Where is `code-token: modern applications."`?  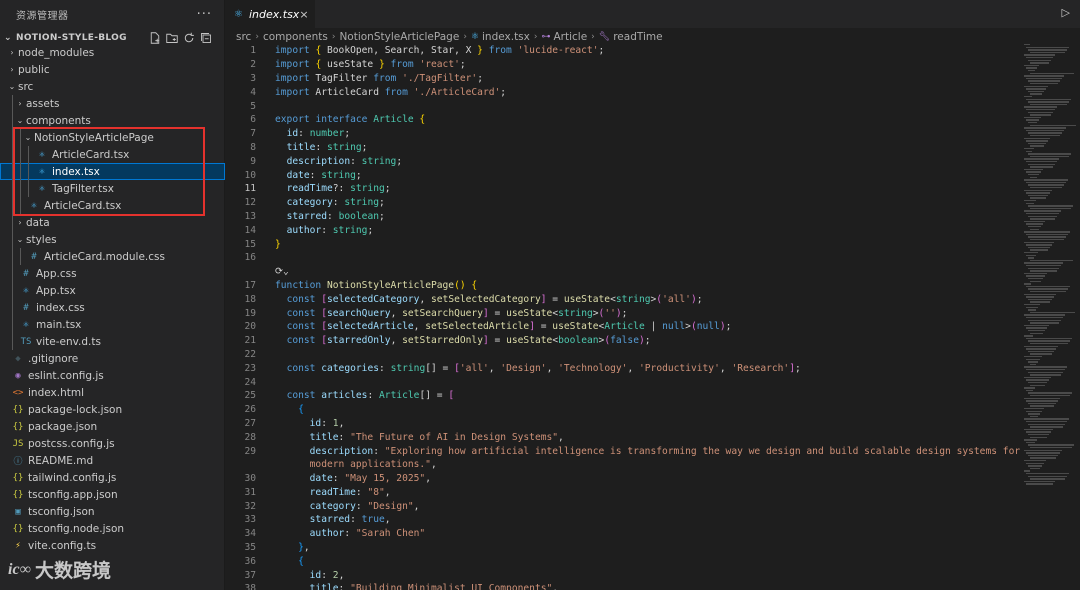 code-token: modern applications." is located at coordinates (370, 465).